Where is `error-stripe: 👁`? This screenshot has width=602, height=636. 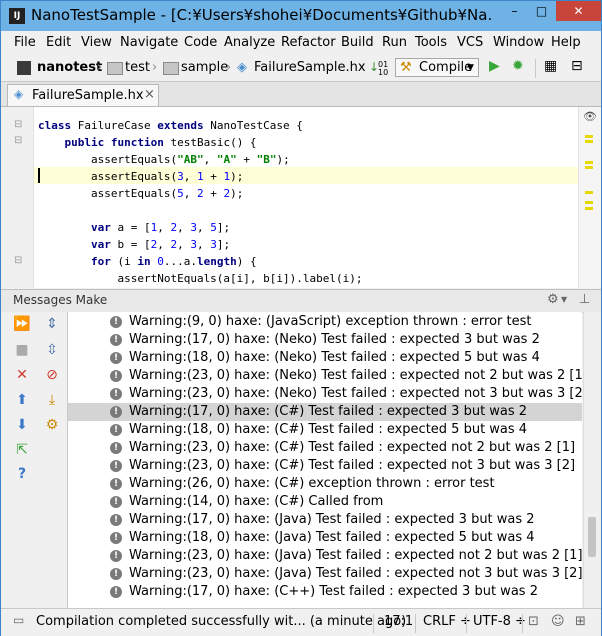 error-stripe: 👁 is located at coordinates (589, 197).